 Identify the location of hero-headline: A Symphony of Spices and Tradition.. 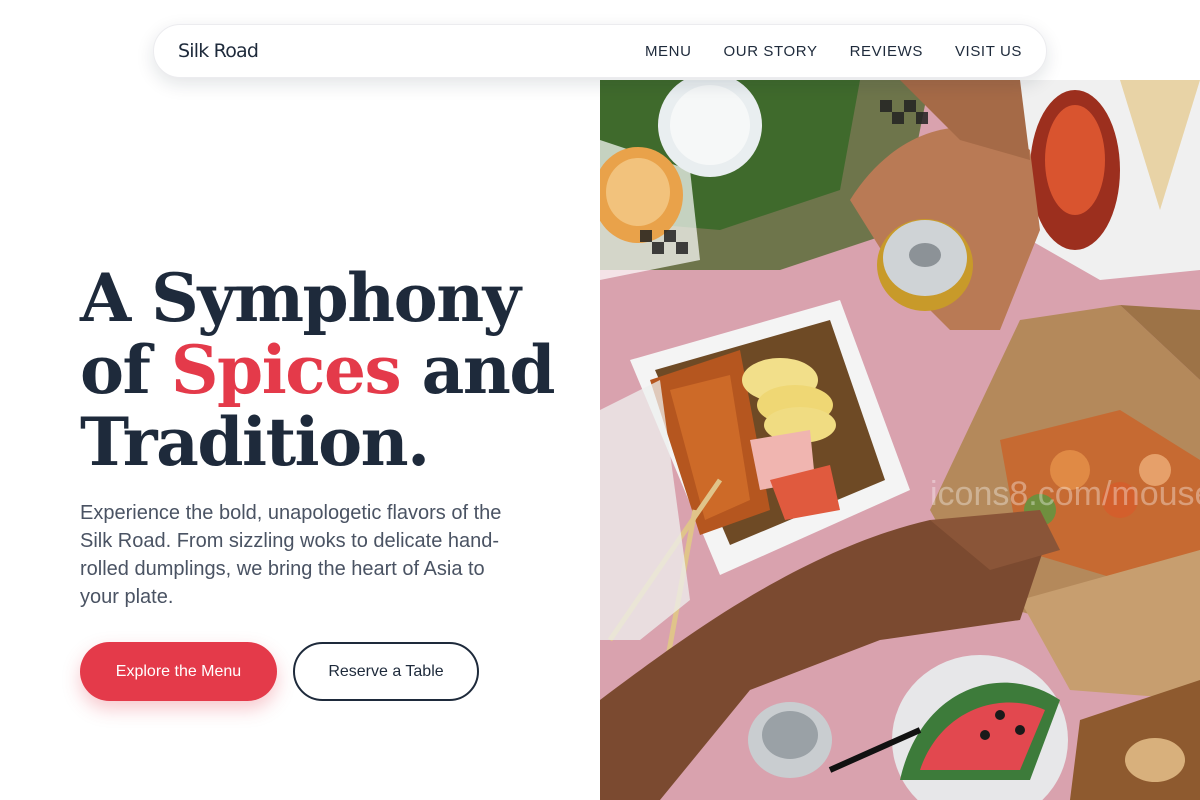
(330, 370).